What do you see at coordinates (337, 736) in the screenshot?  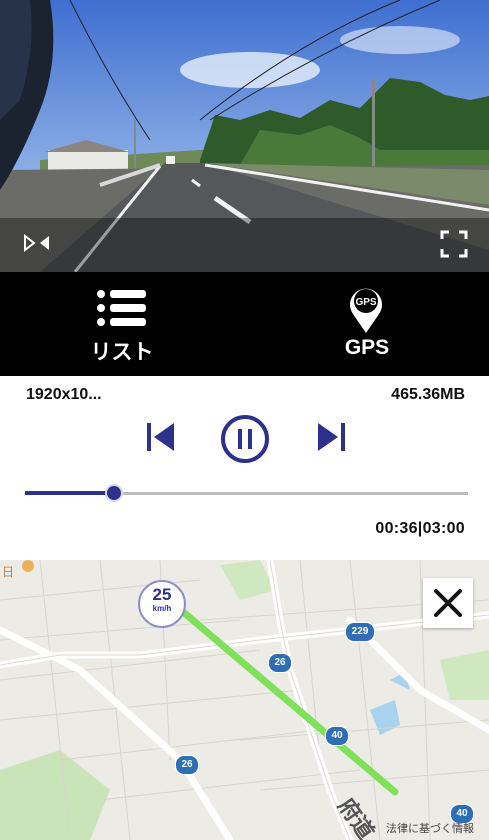 I see `route-badge: 40` at bounding box center [337, 736].